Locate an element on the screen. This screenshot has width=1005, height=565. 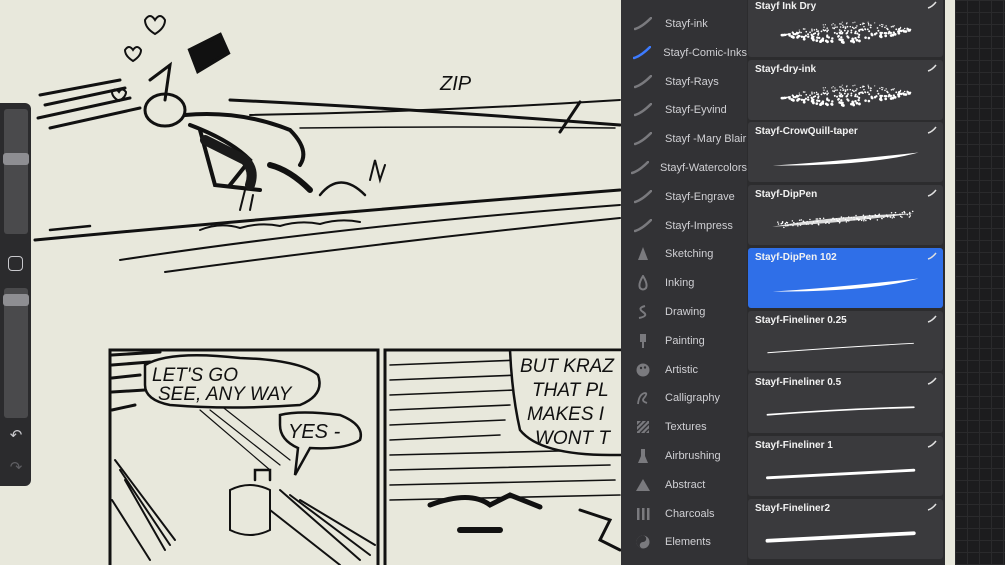
brush-category-item: Stayf-Comic-Inks is located at coordinates (684, 53).